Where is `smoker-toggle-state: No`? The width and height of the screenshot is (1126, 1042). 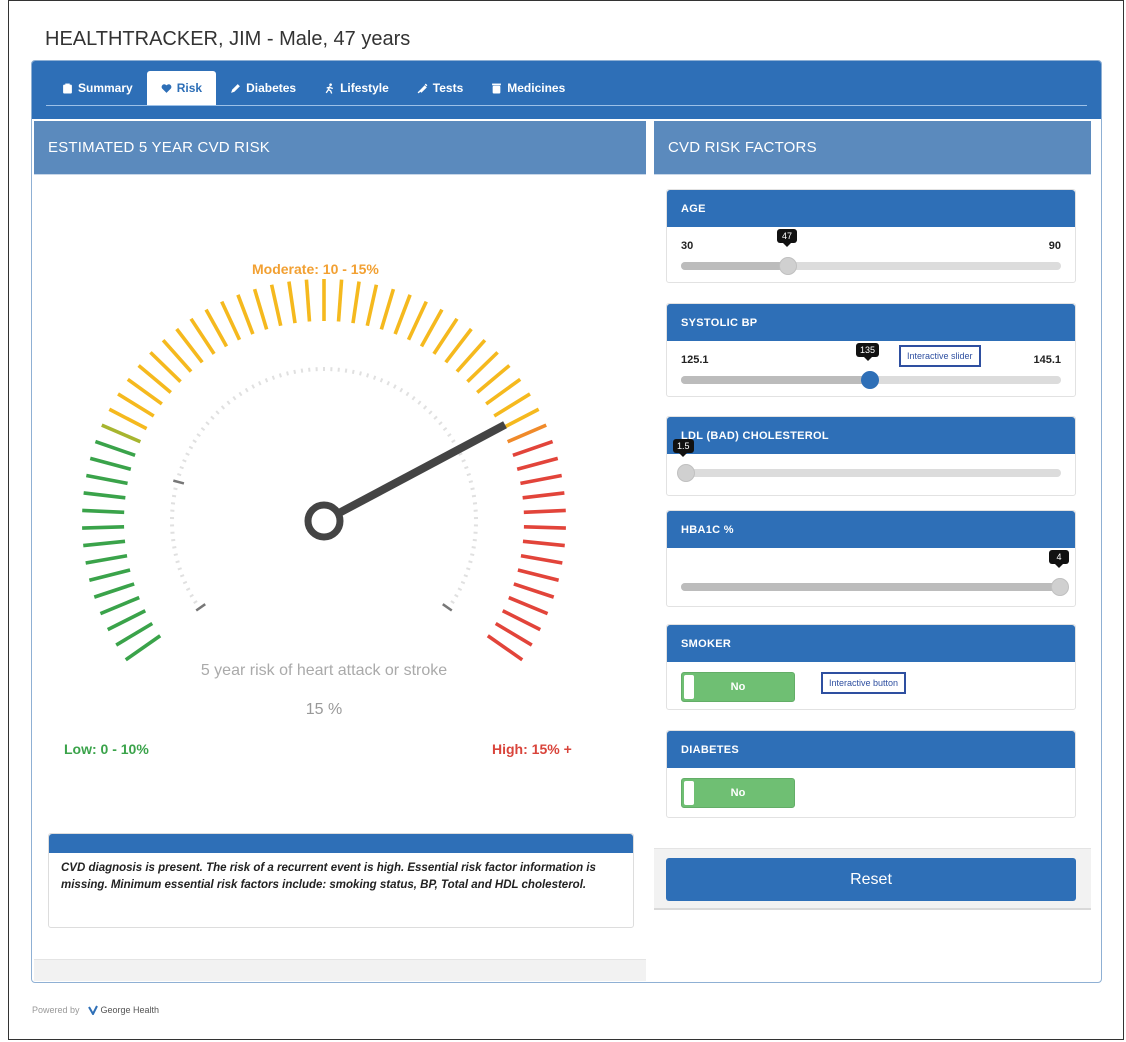 smoker-toggle-state: No is located at coordinates (738, 687).